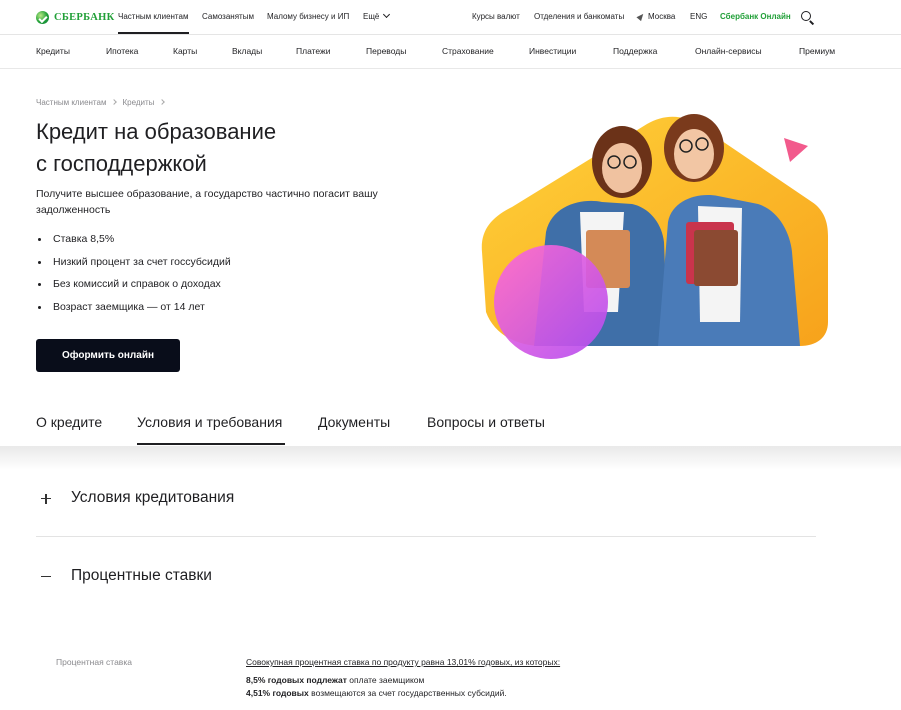 The height and width of the screenshot is (710, 901). Describe the element at coordinates (635, 51) in the screenshot. I see `nav-support: Поддержка` at that location.